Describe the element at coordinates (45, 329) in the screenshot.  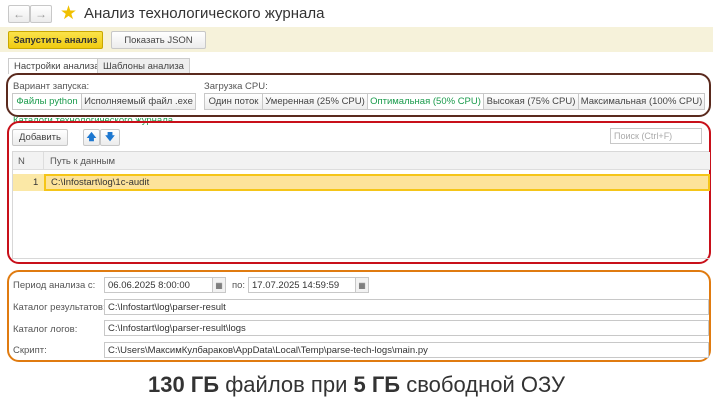
I see `logs-label: Каталог логов:` at that location.